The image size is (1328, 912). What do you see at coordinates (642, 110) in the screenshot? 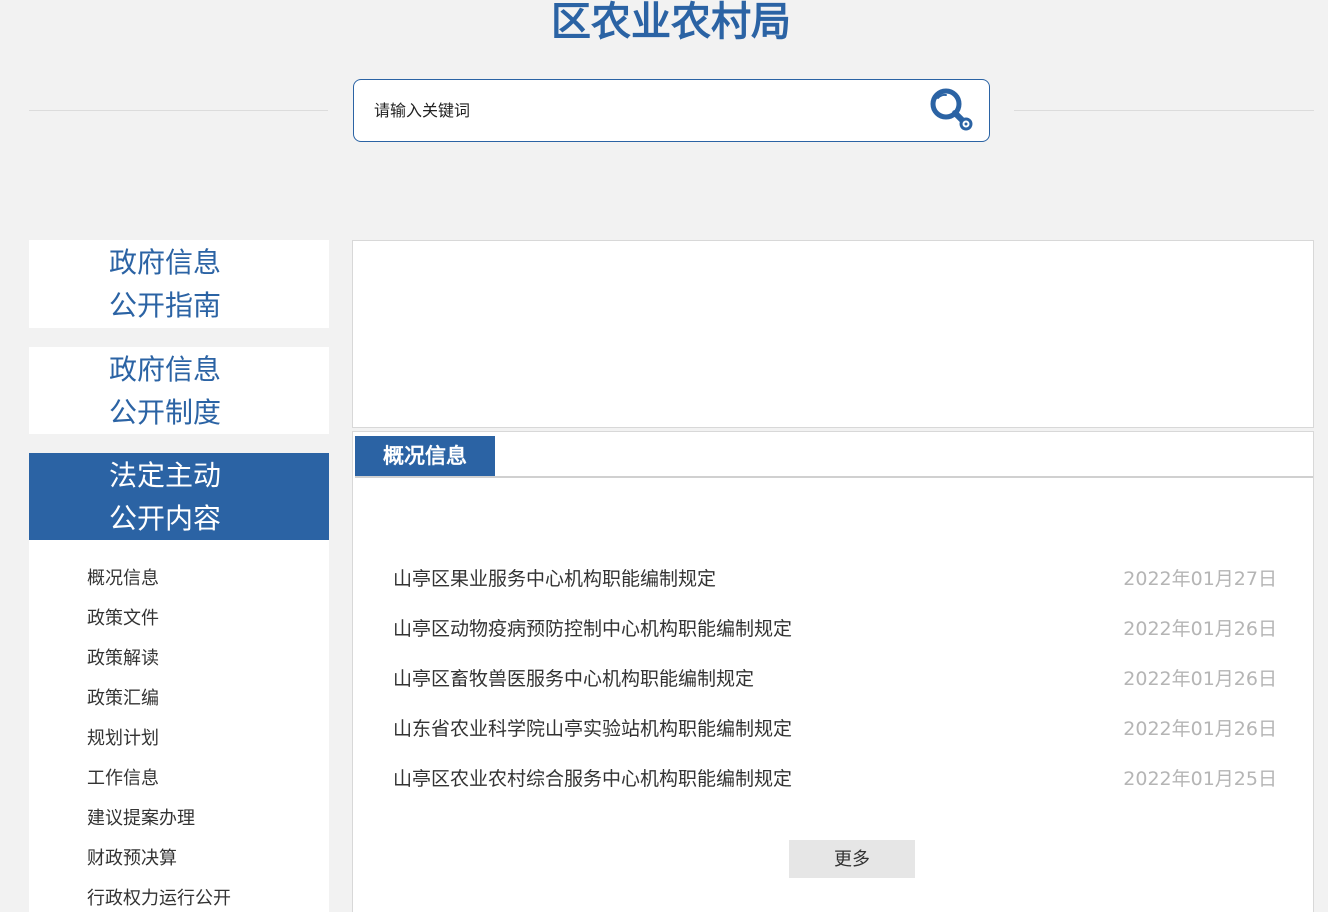
I see `search-input` at bounding box center [642, 110].